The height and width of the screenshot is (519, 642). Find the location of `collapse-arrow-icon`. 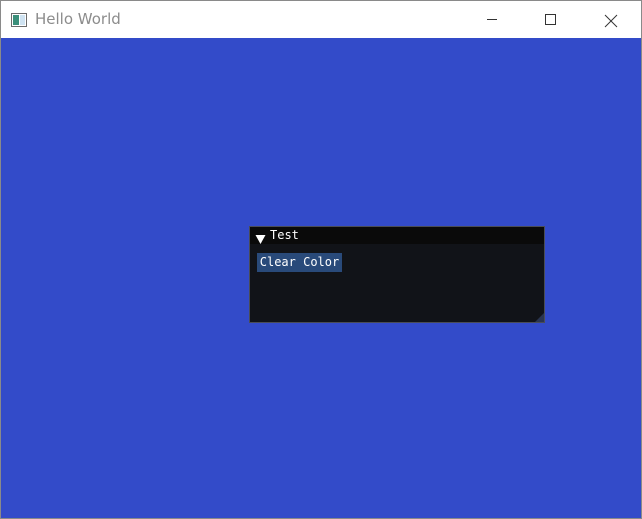

collapse-arrow-icon is located at coordinates (260, 237).